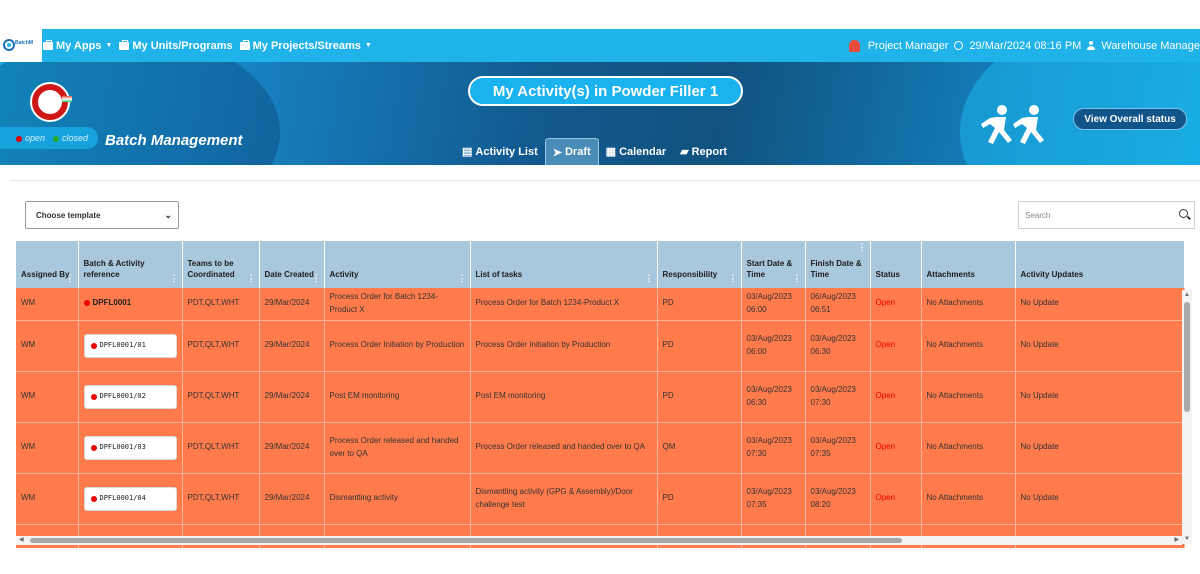 This screenshot has width=1200, height=574. I want to click on scroll-right-icon: ▶, so click(1176, 539).